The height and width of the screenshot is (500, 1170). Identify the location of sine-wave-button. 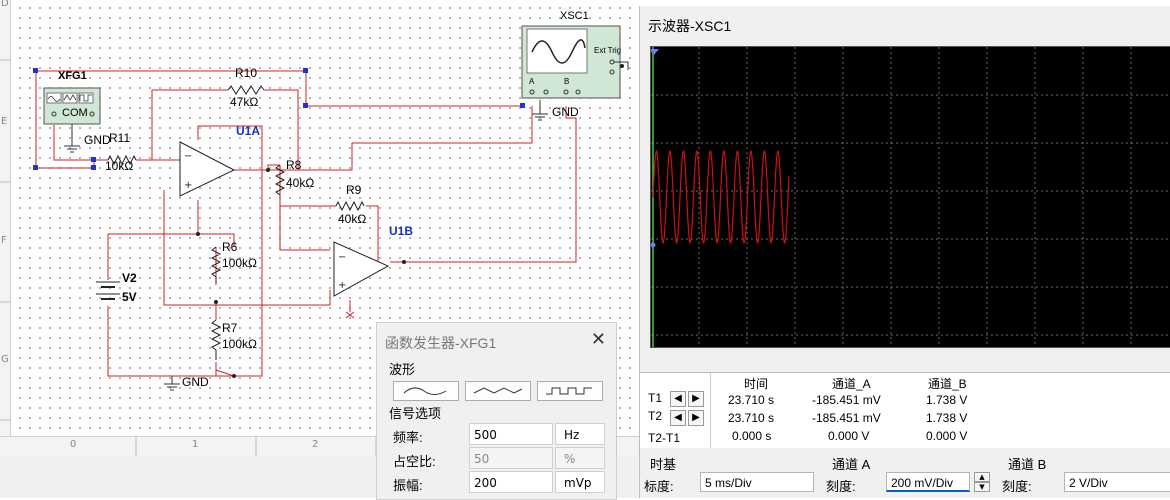
(426, 391).